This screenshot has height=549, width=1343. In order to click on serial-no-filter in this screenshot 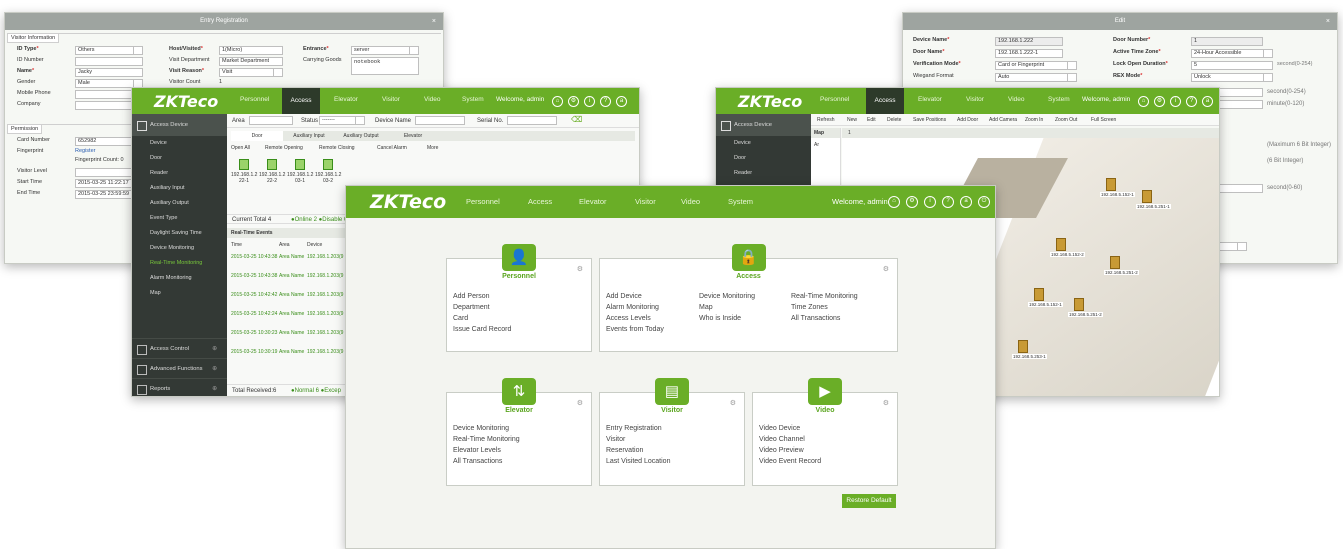, I will do `click(532, 120)`.